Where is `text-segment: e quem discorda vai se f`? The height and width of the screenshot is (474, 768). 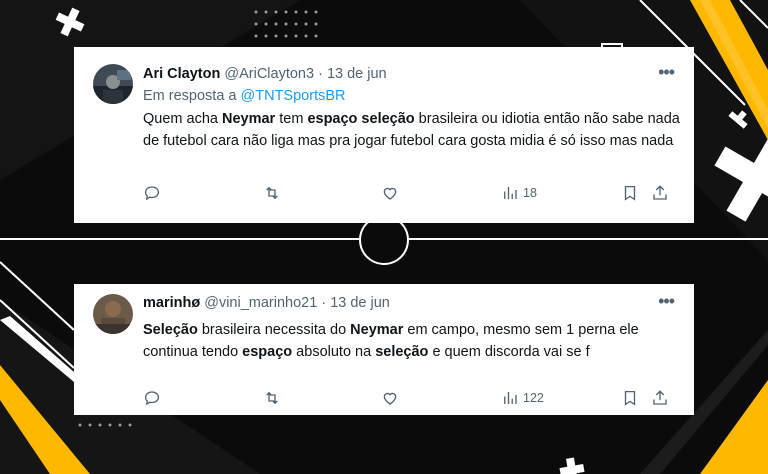
text-segment: e quem discorda vai se f is located at coordinates (509, 351).